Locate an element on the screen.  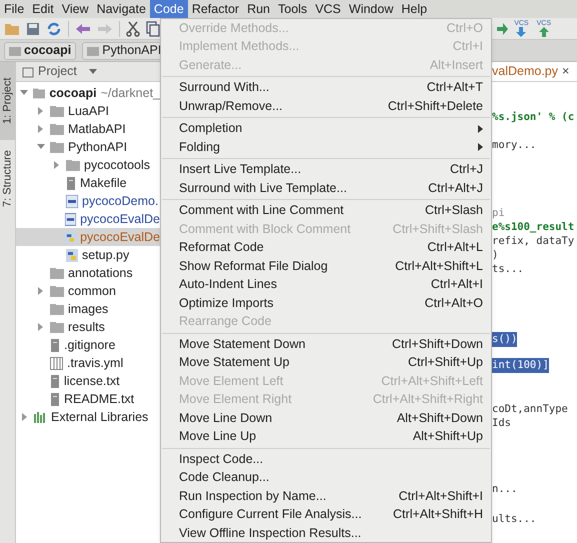
menu-item: Tools is located at coordinates (293, 9).